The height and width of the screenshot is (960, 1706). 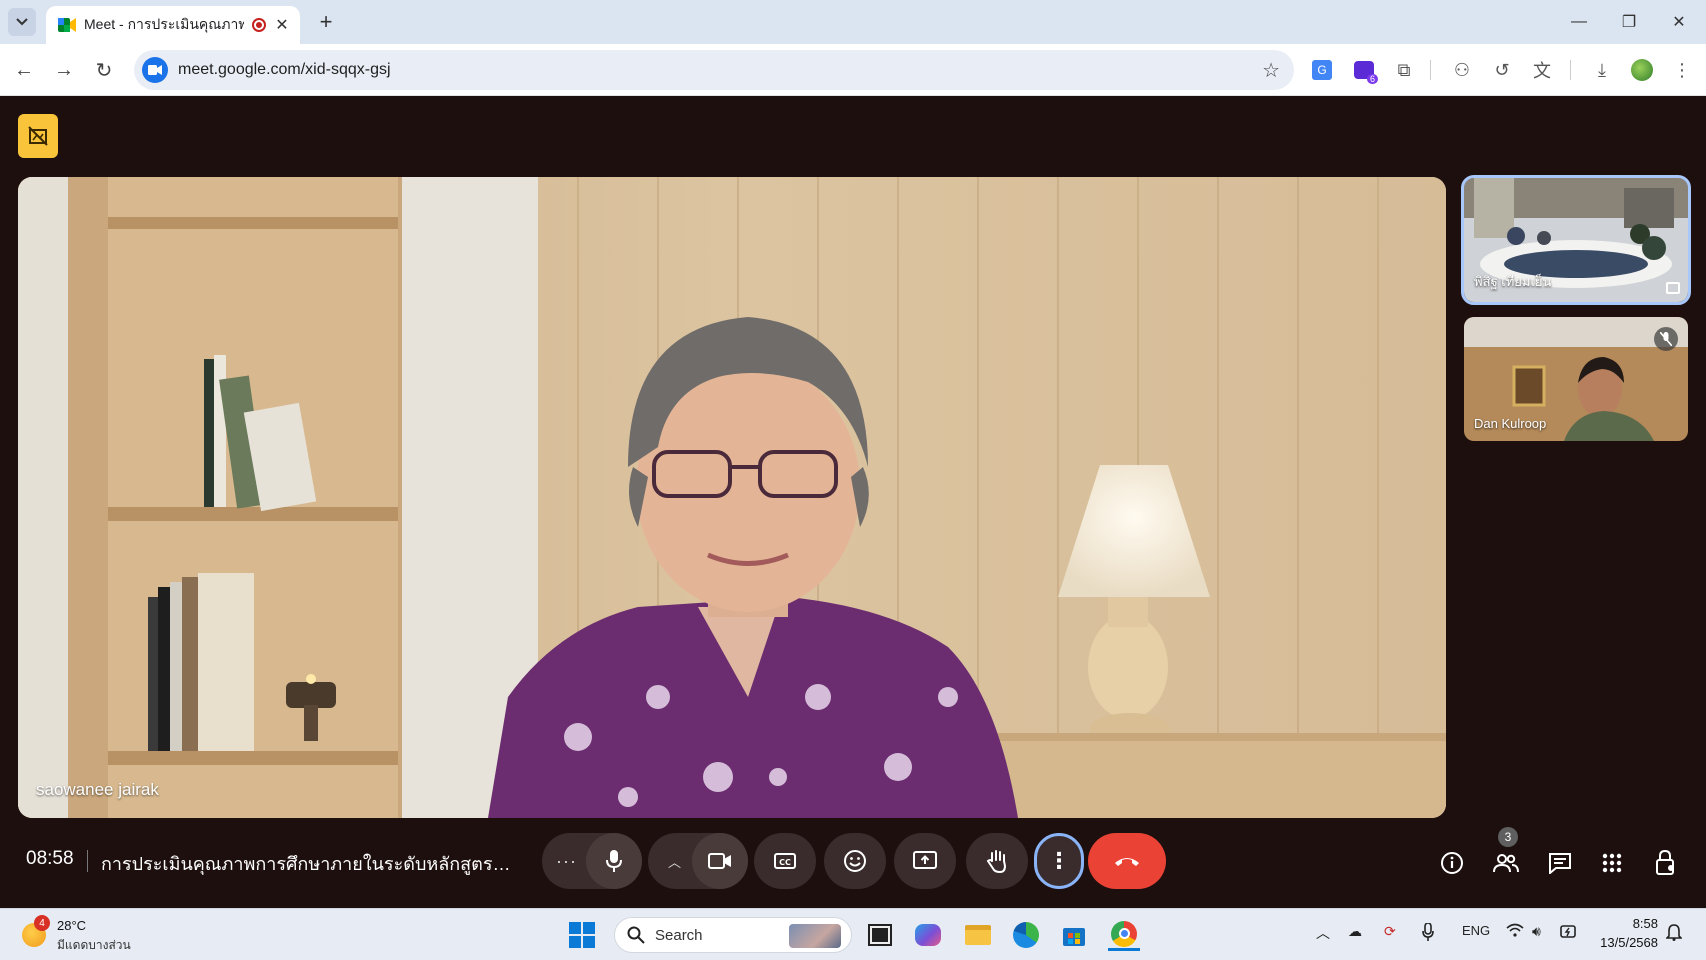 What do you see at coordinates (164, 24) in the screenshot?
I see `tab-title: Meet - การประเมินคุณภาพการ` at bounding box center [164, 24].